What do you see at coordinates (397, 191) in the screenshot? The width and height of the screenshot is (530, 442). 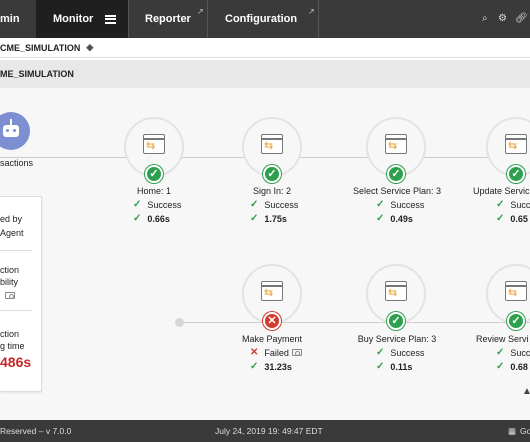 I see `step-label: Select Service Plan: 3` at bounding box center [397, 191].